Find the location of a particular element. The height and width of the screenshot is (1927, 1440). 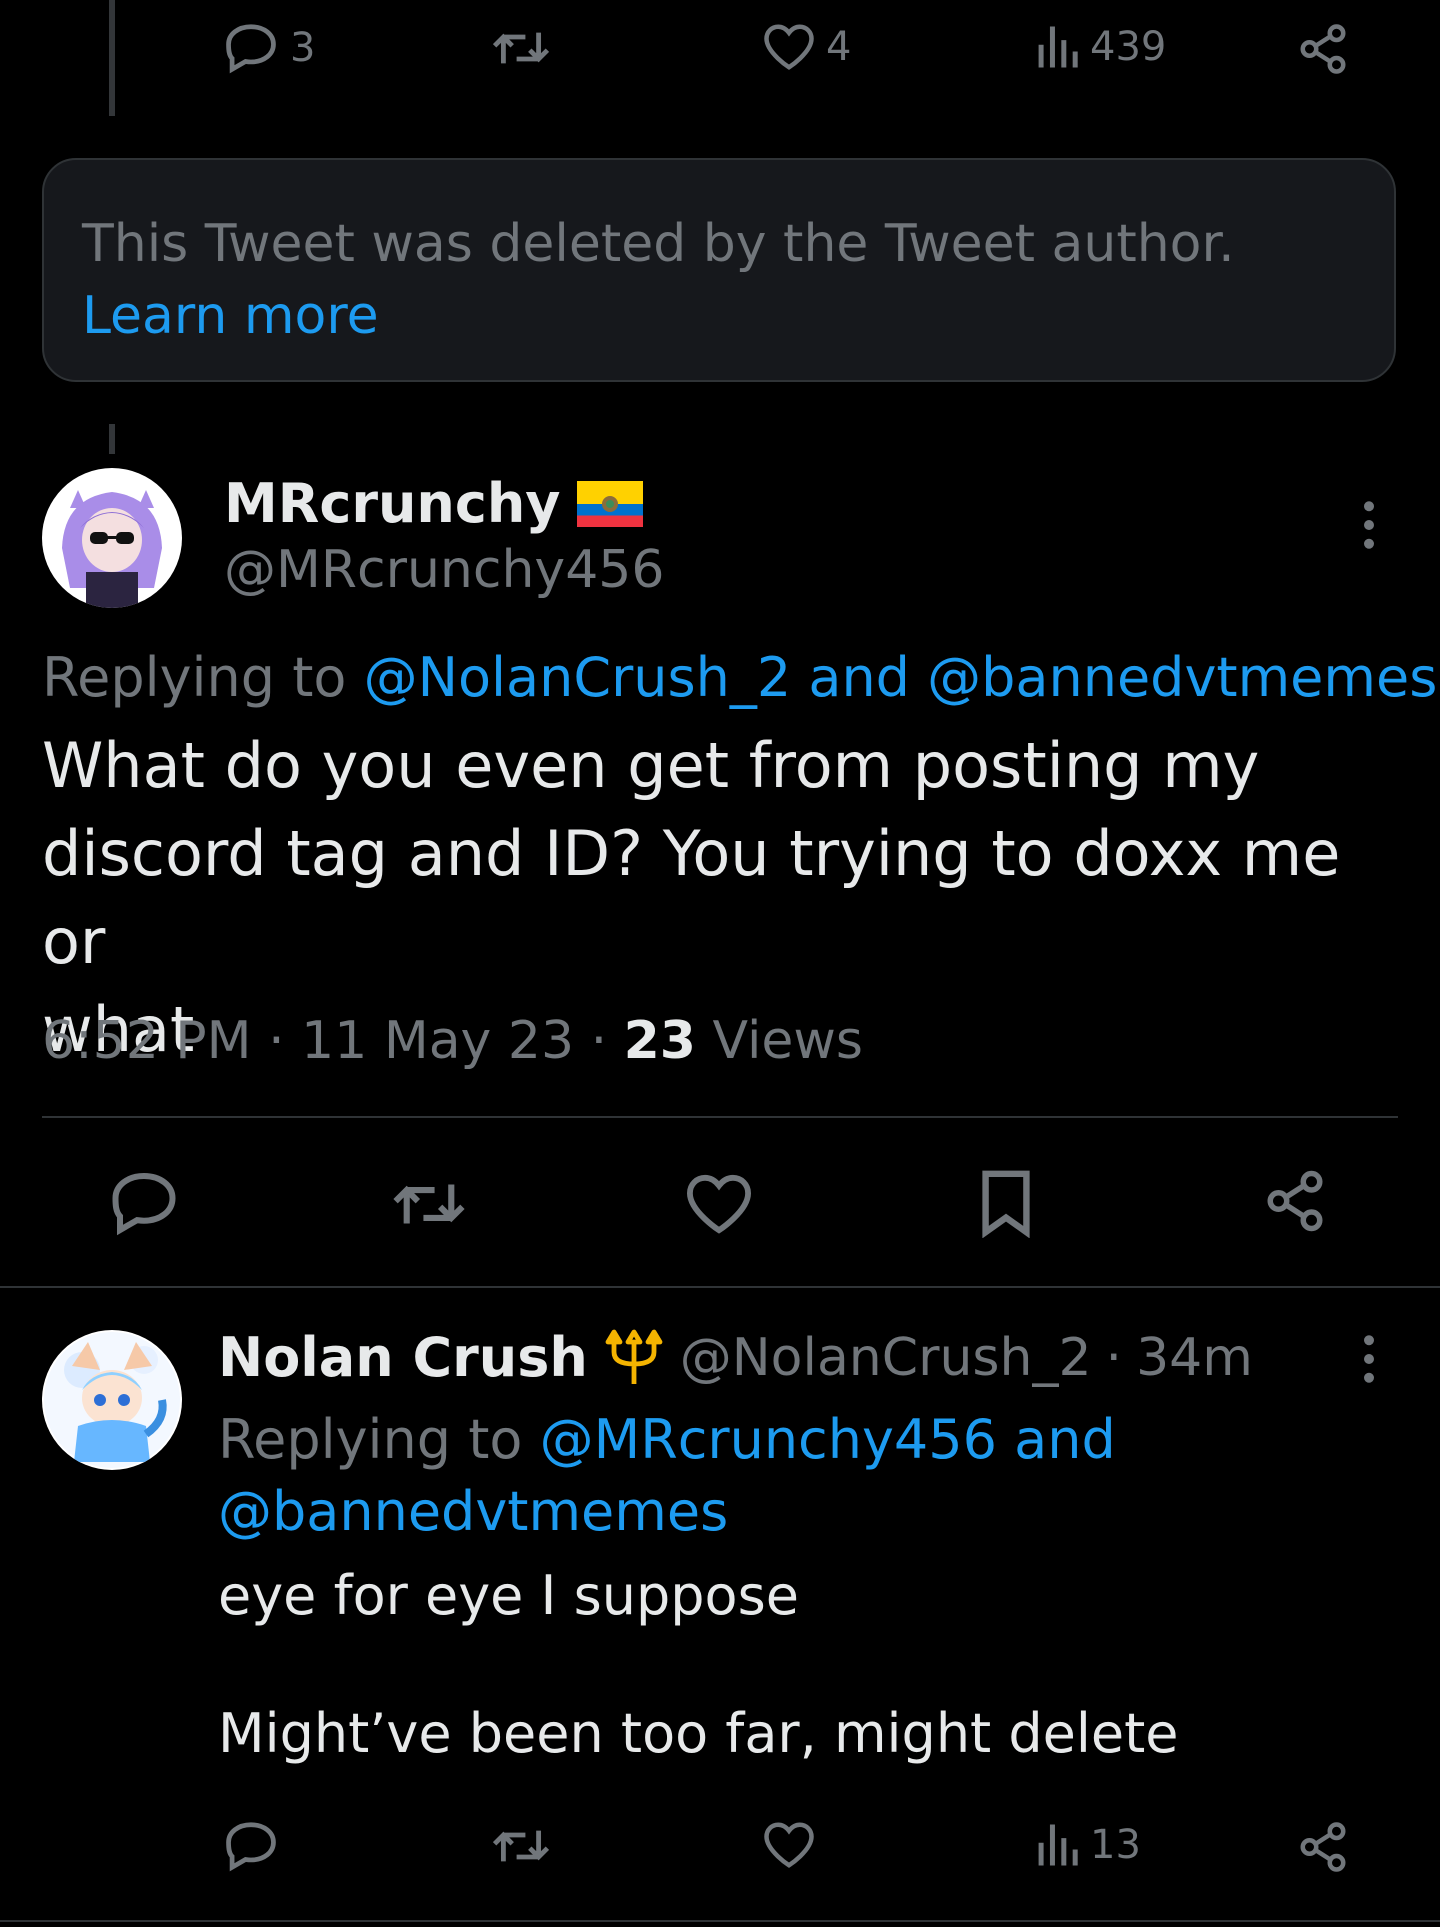

display-name: MRcrunchy is located at coordinates (392, 503).